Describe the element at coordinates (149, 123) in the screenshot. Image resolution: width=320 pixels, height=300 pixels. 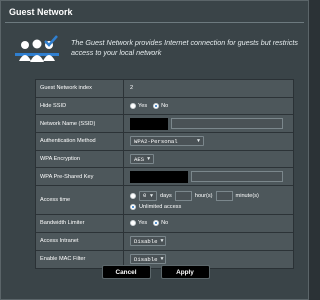
I see `redacted-ssid` at that location.